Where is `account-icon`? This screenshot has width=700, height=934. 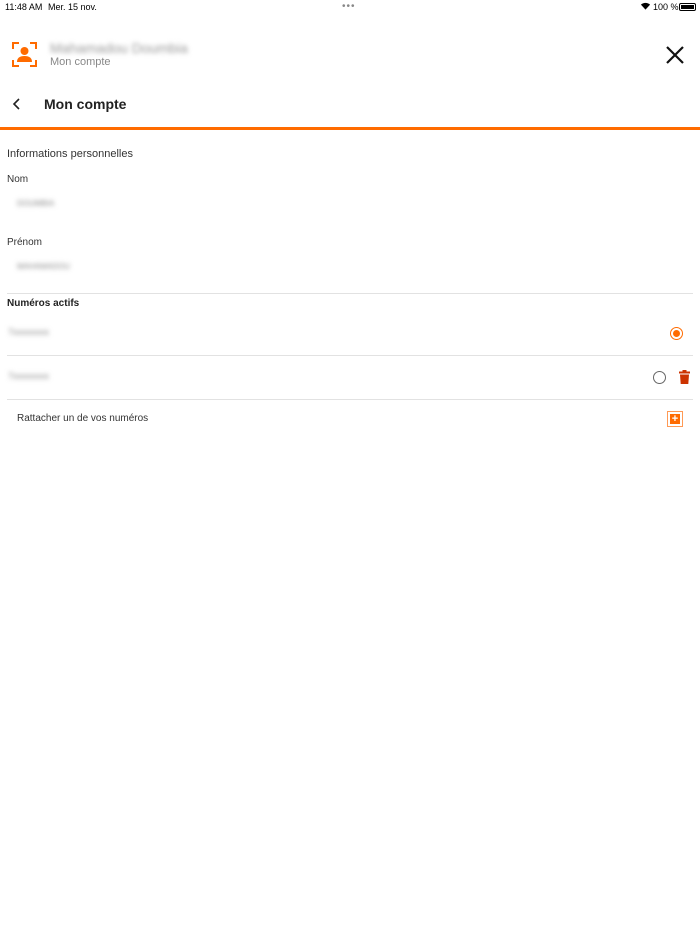
account-icon is located at coordinates (24, 57).